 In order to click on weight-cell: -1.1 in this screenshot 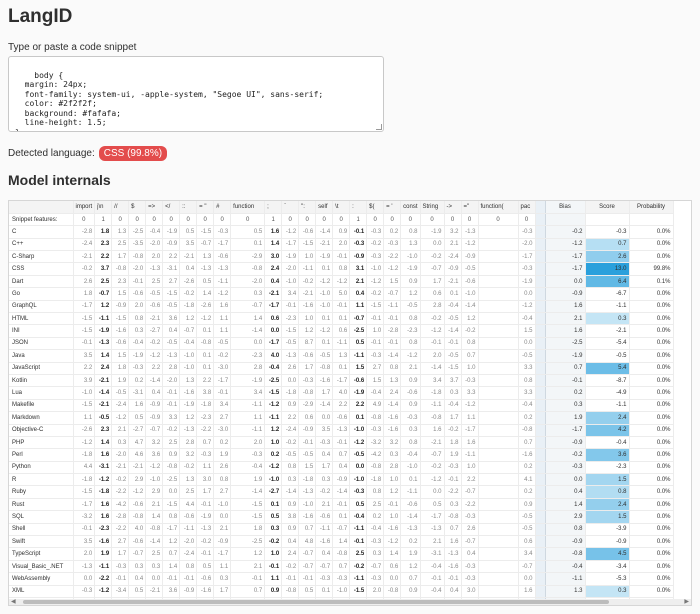, I will do `click(432, 406)`.